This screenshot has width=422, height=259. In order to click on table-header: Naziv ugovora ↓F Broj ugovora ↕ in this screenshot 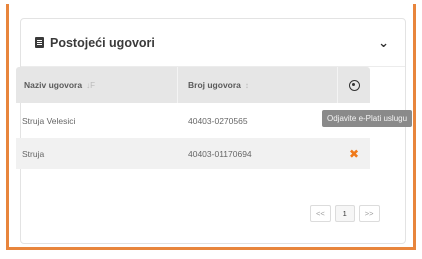, I will do `click(193, 85)`.